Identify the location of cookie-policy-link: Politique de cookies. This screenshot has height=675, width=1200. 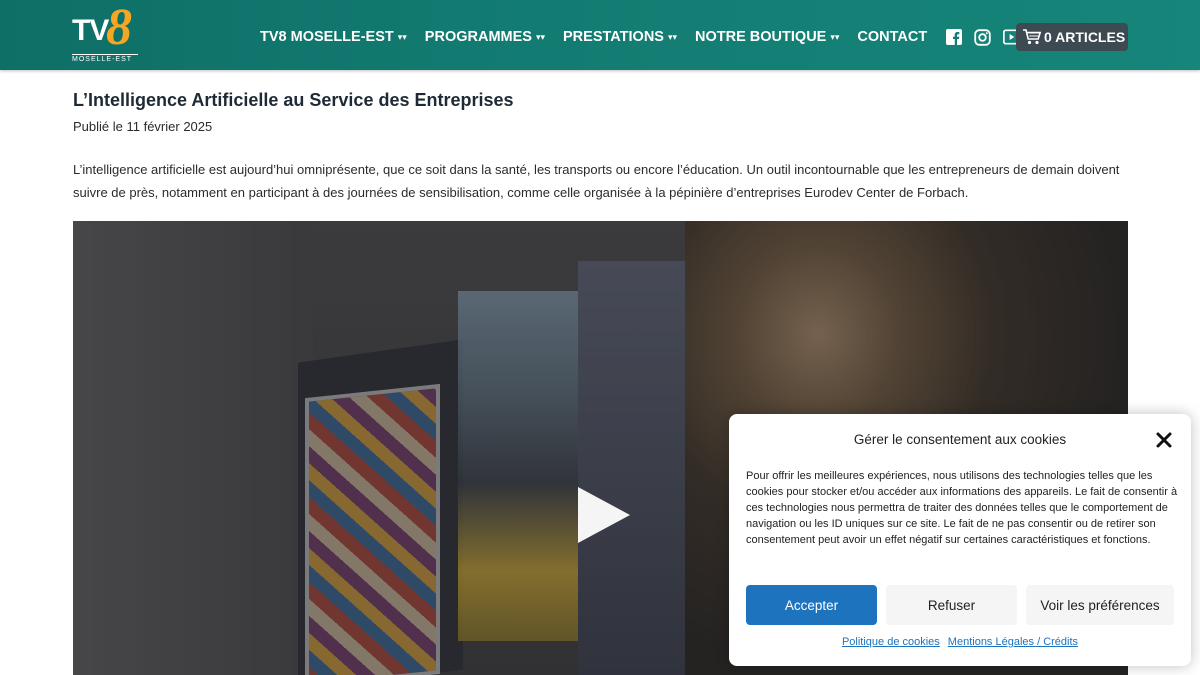
(891, 642).